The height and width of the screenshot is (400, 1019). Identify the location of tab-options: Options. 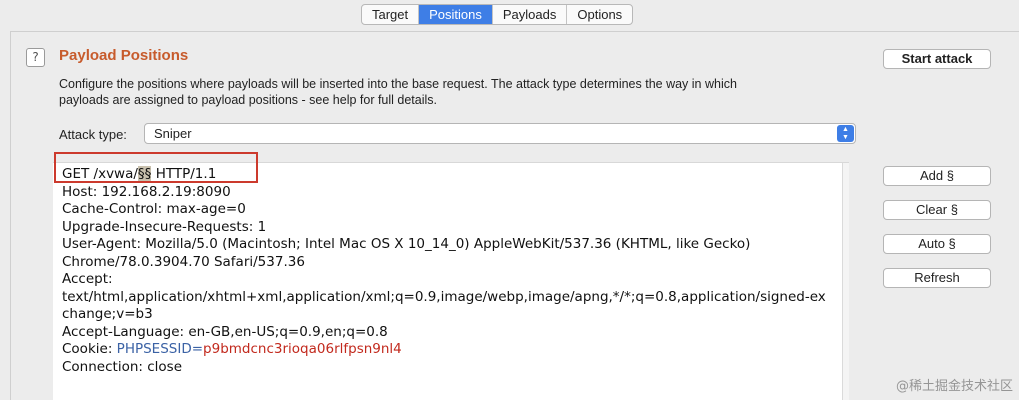
(599, 14).